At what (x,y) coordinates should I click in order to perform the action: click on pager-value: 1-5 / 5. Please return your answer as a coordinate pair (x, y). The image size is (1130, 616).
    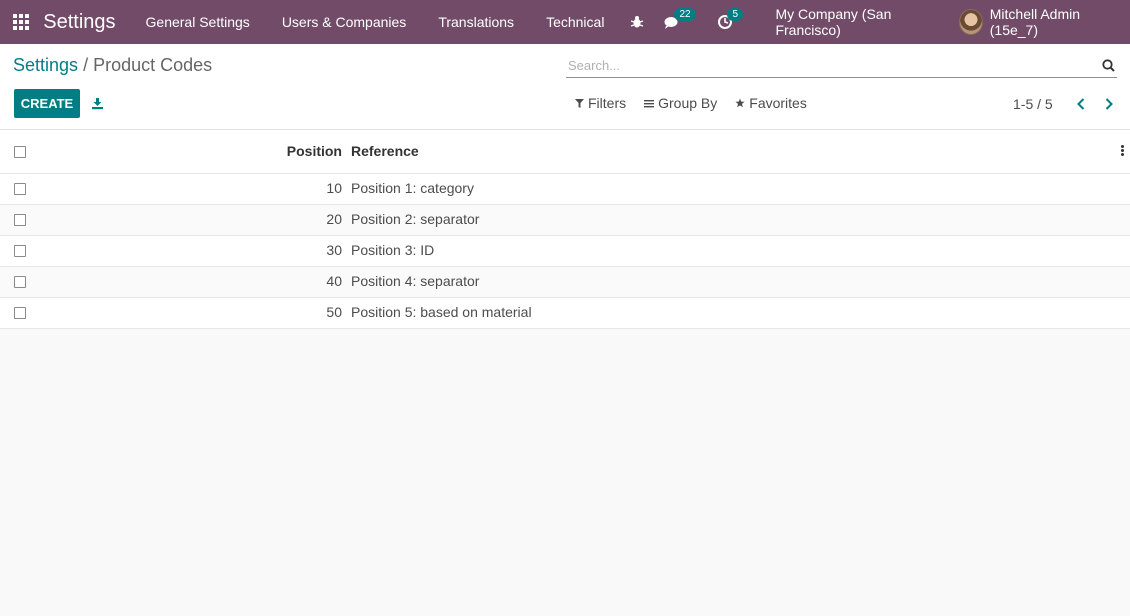
    Looking at the image, I should click on (1033, 104).